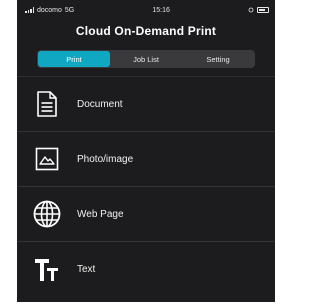 The height and width of the screenshot is (304, 320). Describe the element at coordinates (146, 269) in the screenshot. I see `list-item-text: Text` at that location.